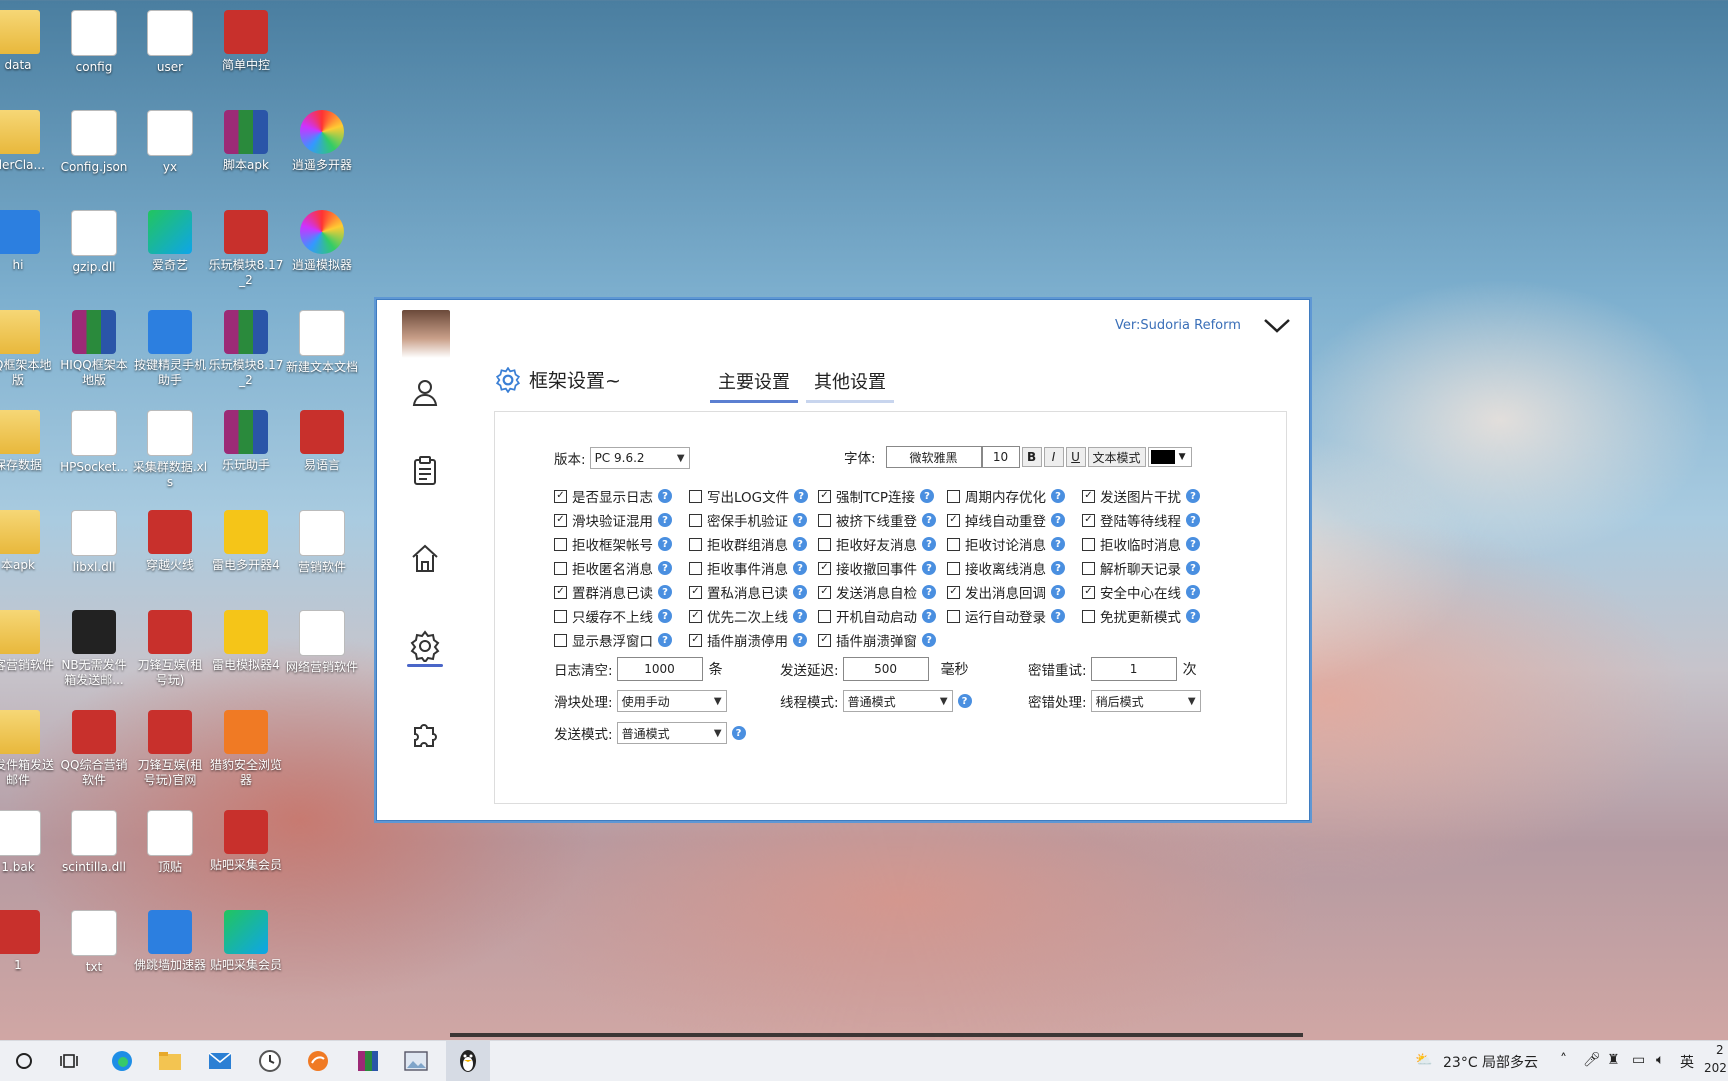 The height and width of the screenshot is (1081, 1728). I want to click on avatar, so click(426, 334).